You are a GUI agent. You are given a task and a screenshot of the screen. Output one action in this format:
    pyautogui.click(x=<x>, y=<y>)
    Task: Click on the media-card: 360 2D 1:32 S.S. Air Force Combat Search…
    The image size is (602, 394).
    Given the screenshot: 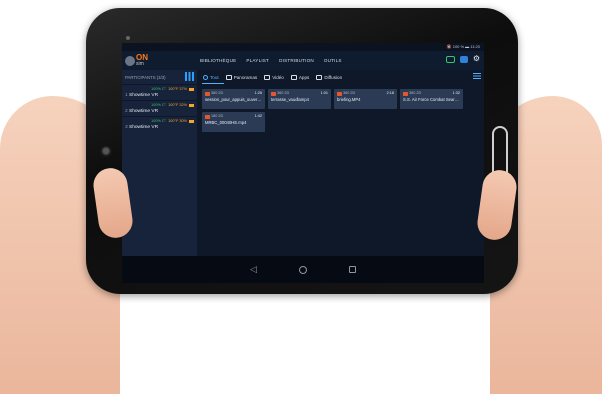 What is the action you would take?
    pyautogui.click(x=431, y=99)
    